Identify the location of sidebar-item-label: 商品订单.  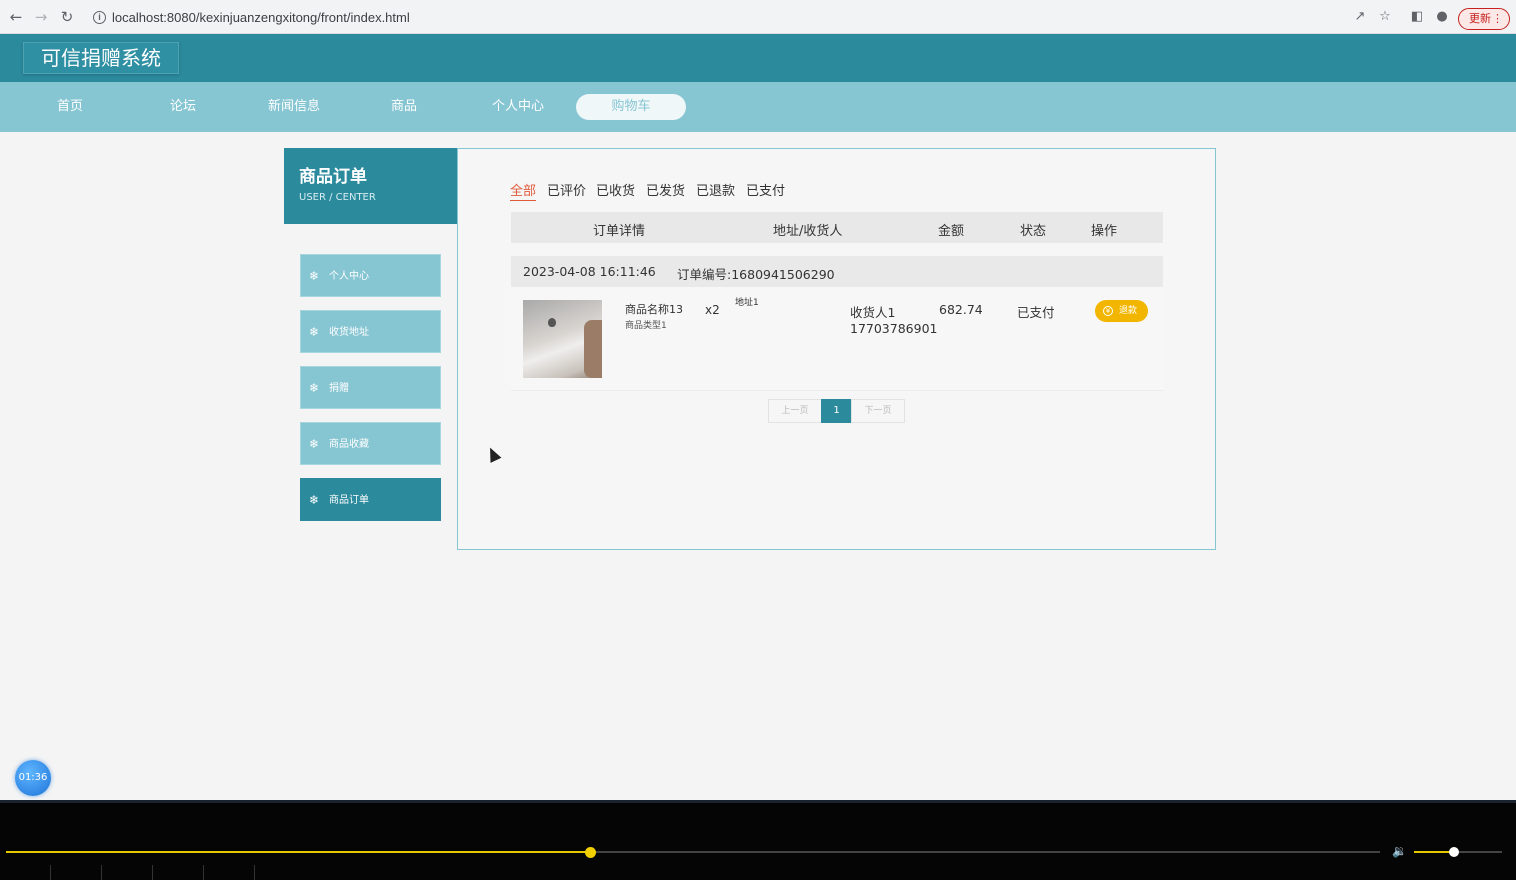
(349, 500).